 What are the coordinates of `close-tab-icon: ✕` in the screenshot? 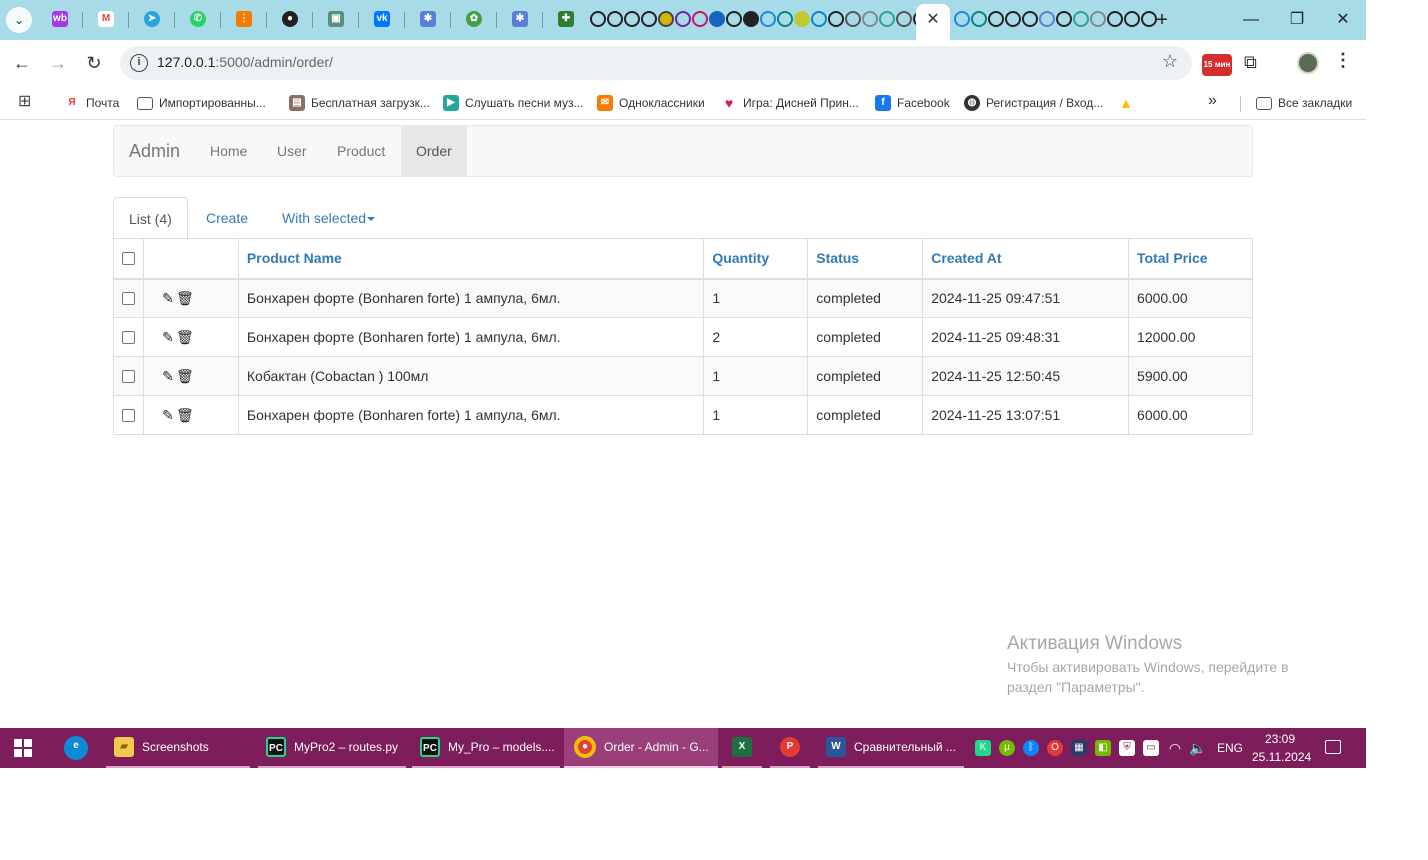 It's located at (932, 19).